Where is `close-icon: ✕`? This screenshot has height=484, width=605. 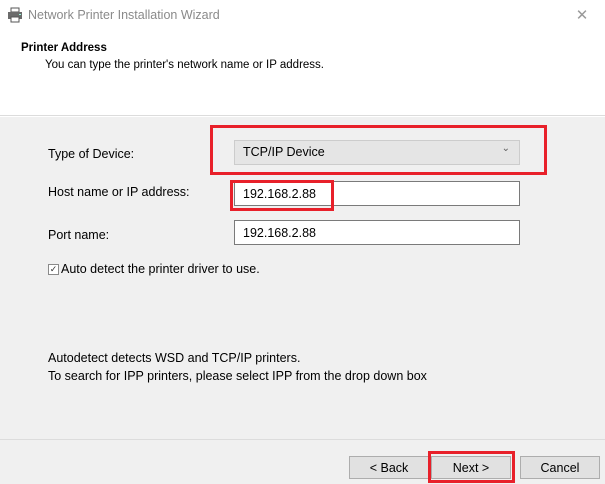 close-icon: ✕ is located at coordinates (582, 15).